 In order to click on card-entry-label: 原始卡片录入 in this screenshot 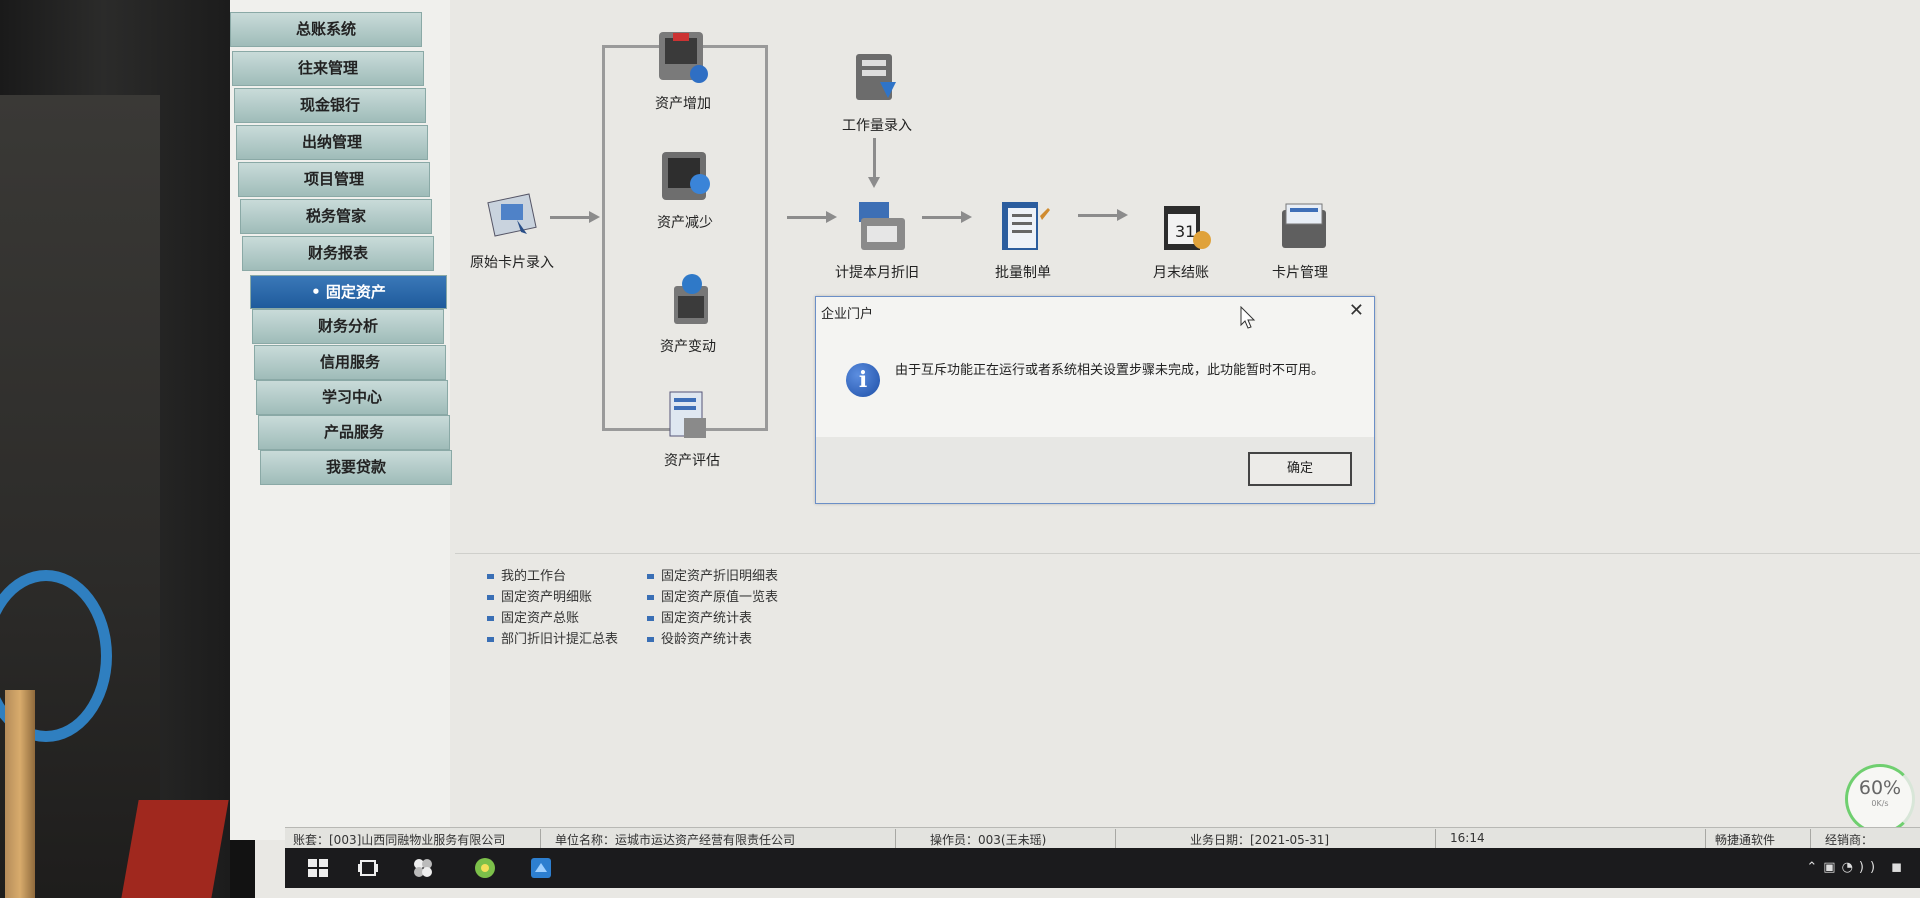, I will do `click(512, 262)`.